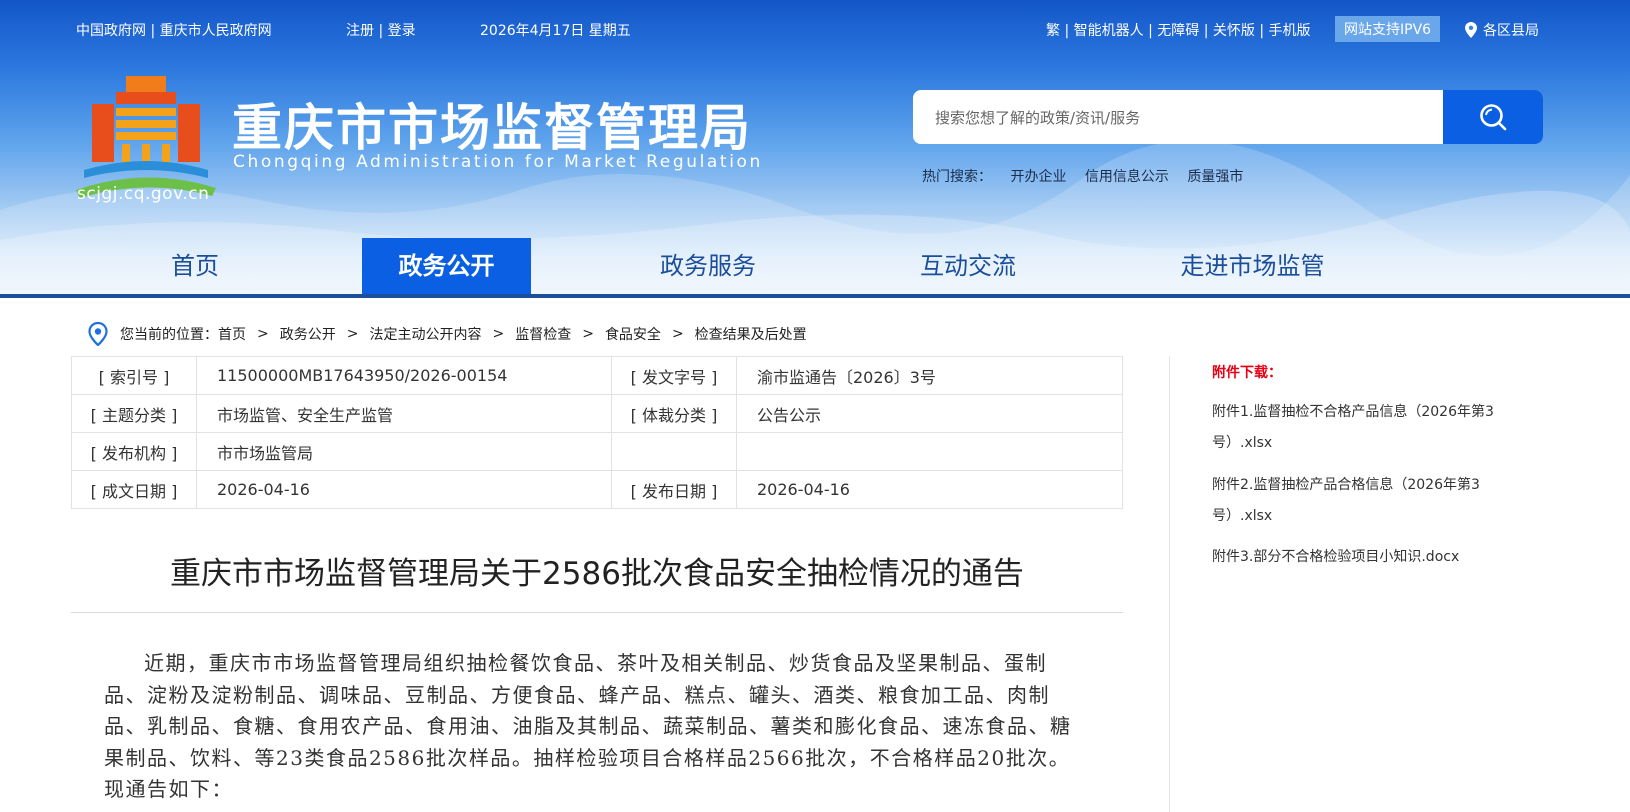  I want to click on hot-search-link: 开办企业, so click(1038, 177).